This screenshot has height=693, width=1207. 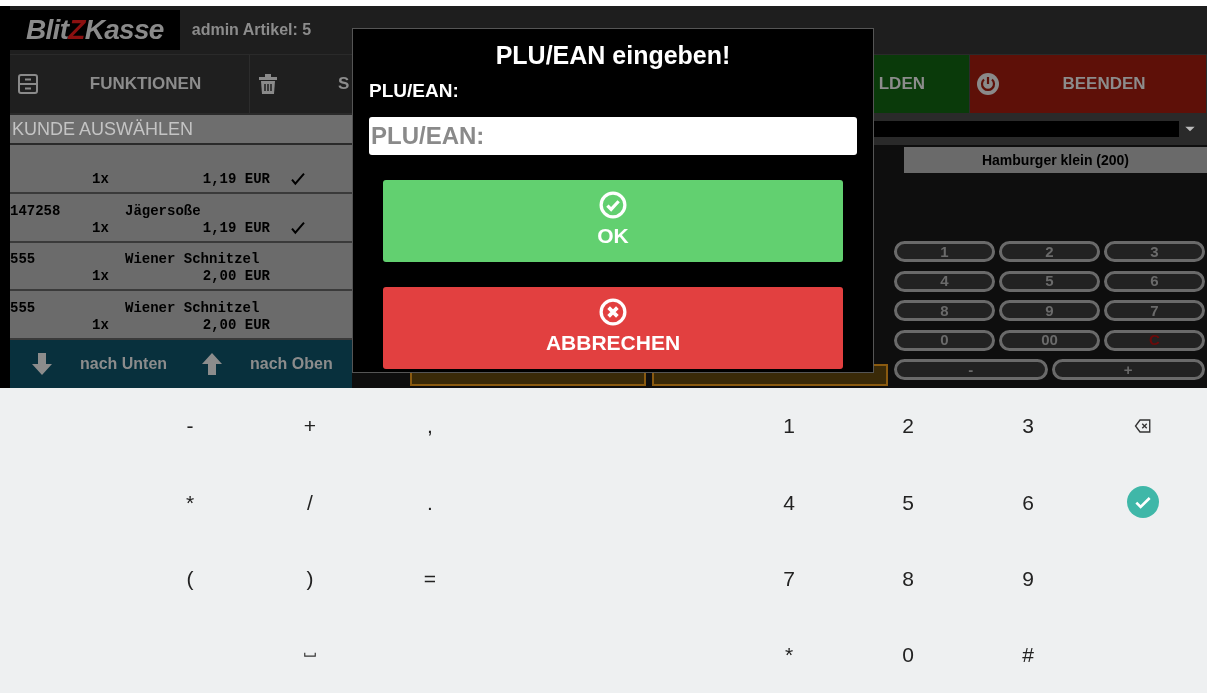 I want to click on check-circle-icon, so click(x=613, y=205).